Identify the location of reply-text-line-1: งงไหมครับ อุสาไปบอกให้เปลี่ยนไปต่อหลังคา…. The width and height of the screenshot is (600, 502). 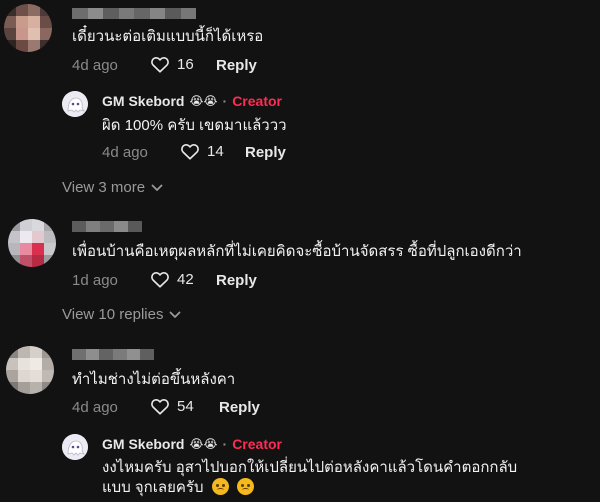
(310, 467).